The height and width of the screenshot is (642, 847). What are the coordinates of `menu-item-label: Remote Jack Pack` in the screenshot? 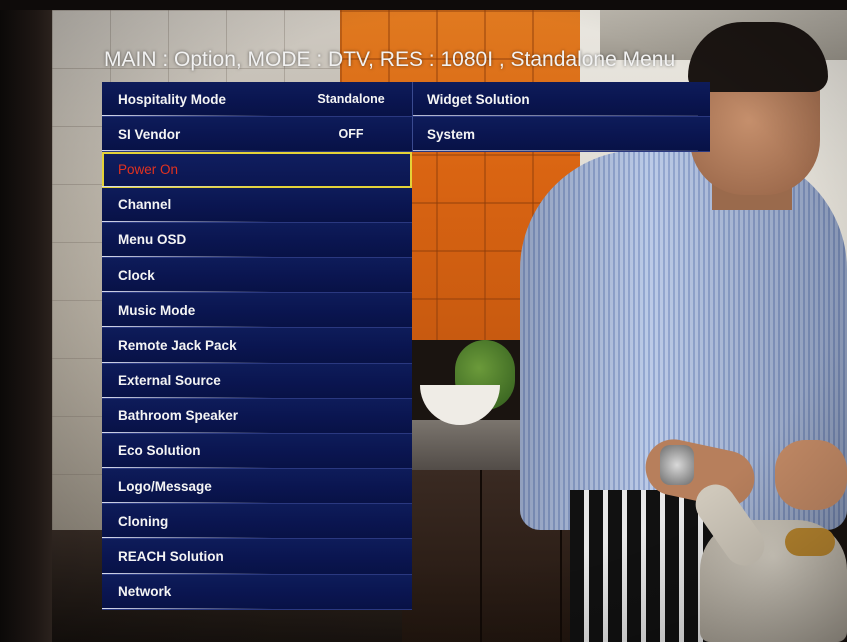 It's located at (177, 345).